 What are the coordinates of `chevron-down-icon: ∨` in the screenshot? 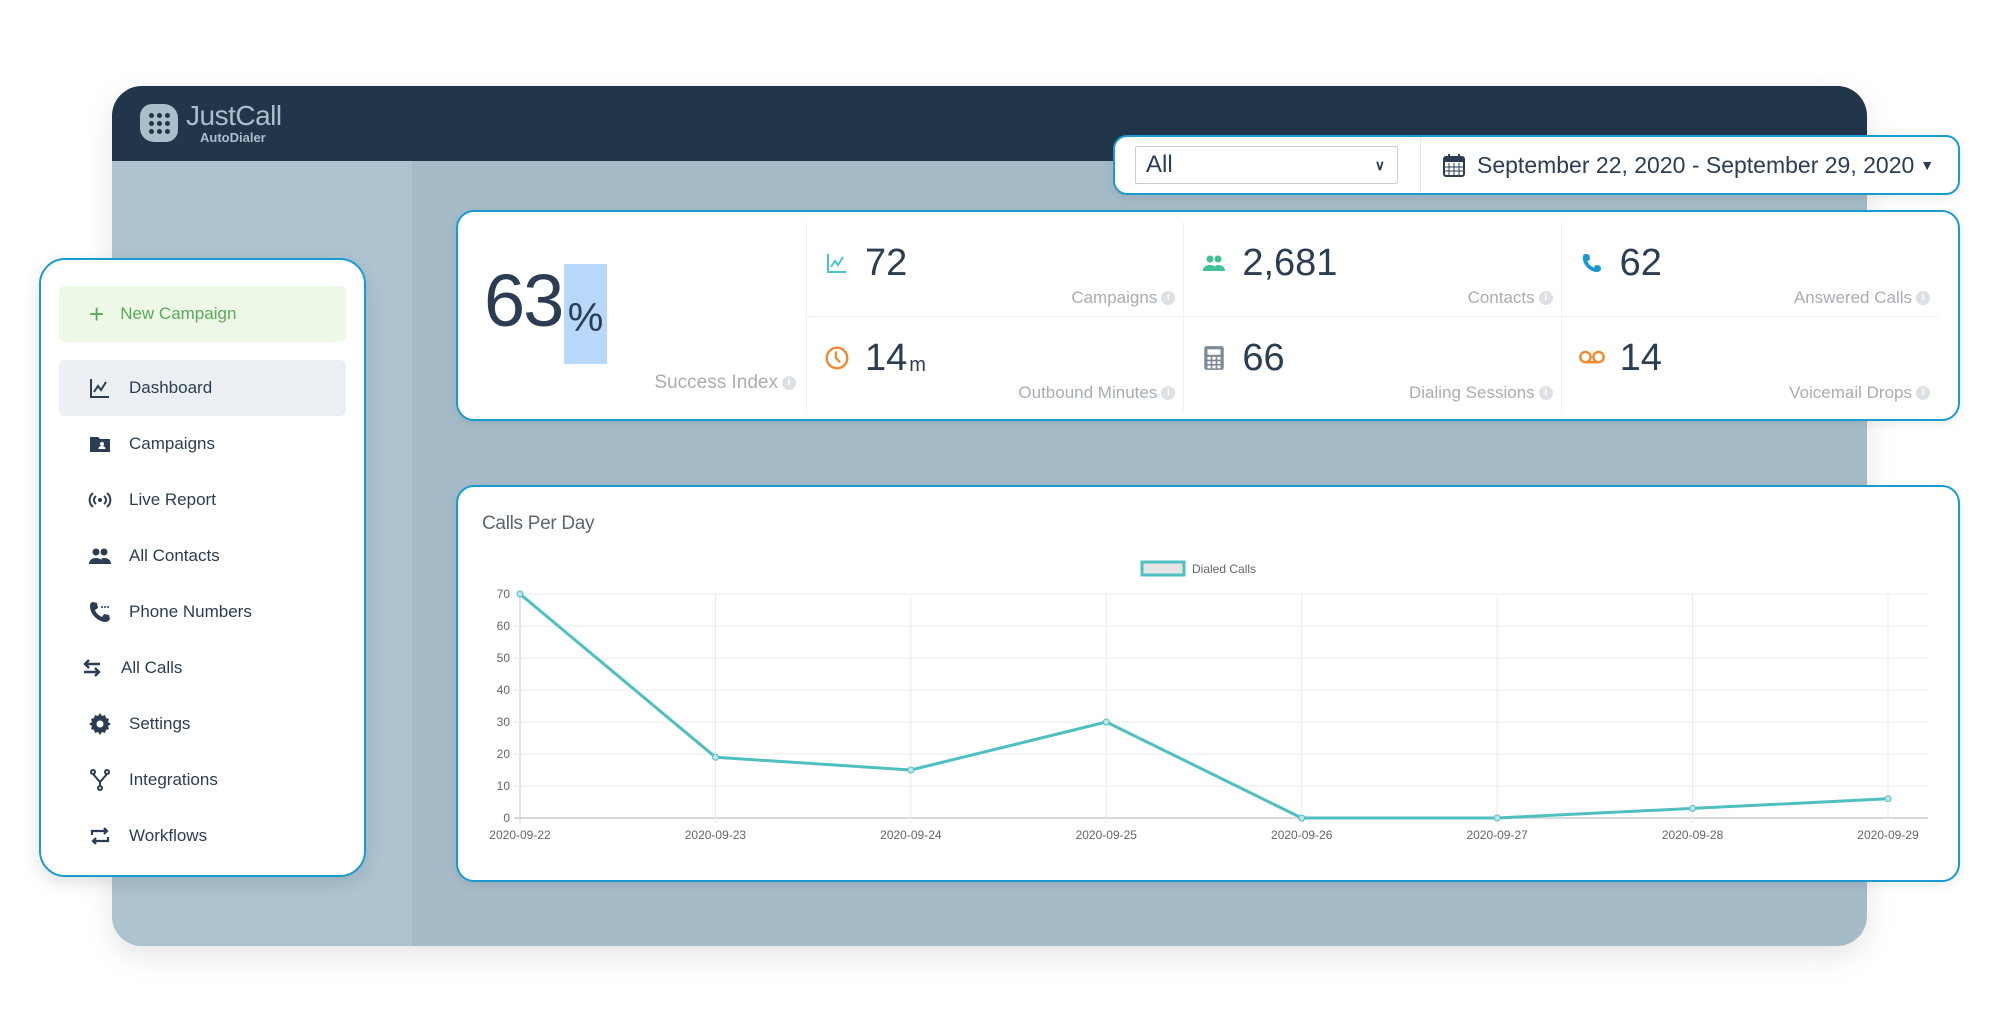 It's located at (1379, 164).